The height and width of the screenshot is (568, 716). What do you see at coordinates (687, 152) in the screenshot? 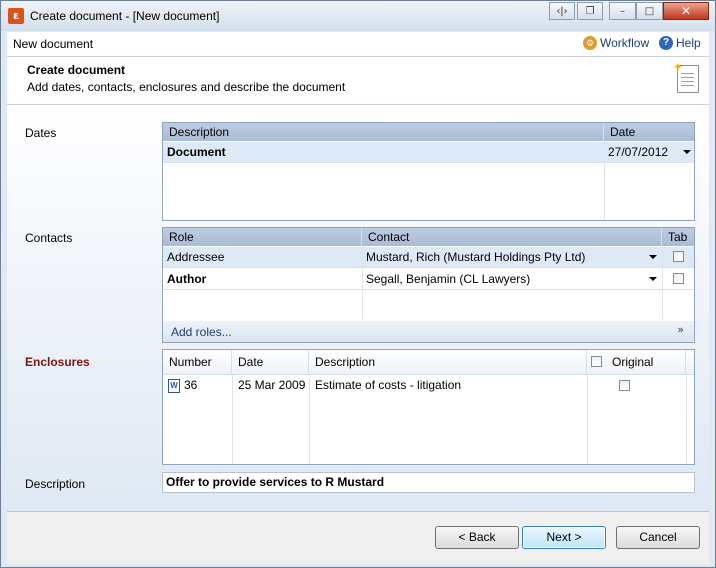
I see `date-dropdown-icon` at bounding box center [687, 152].